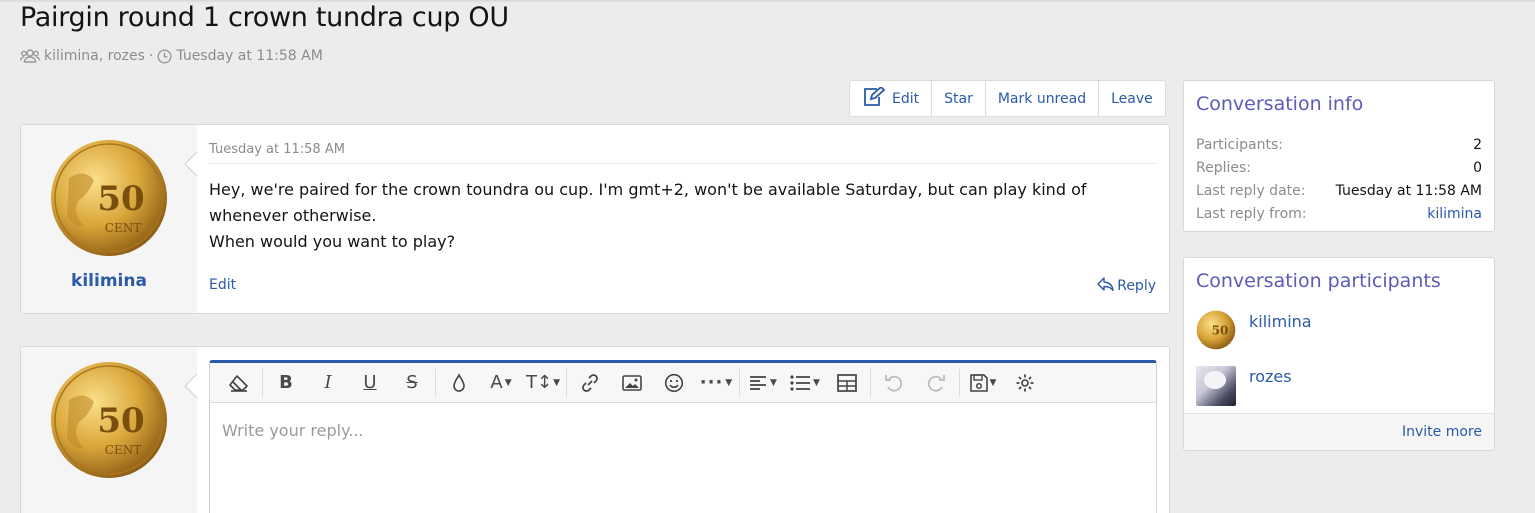  What do you see at coordinates (1239, 145) in the screenshot?
I see `info-label: Participants:` at bounding box center [1239, 145].